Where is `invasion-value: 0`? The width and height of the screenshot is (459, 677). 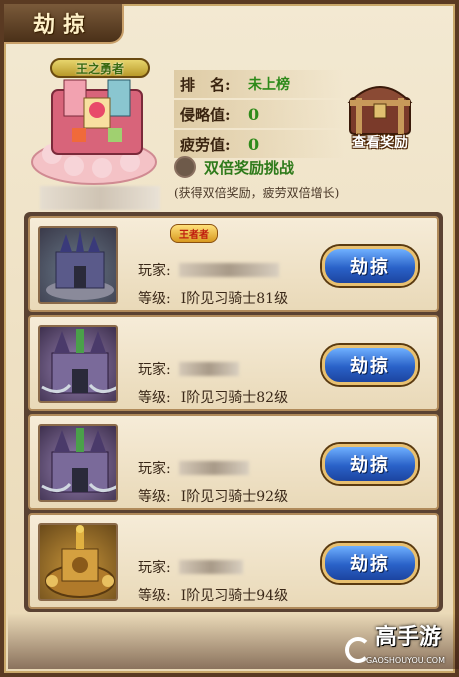 invasion-value: 0 is located at coordinates (254, 114).